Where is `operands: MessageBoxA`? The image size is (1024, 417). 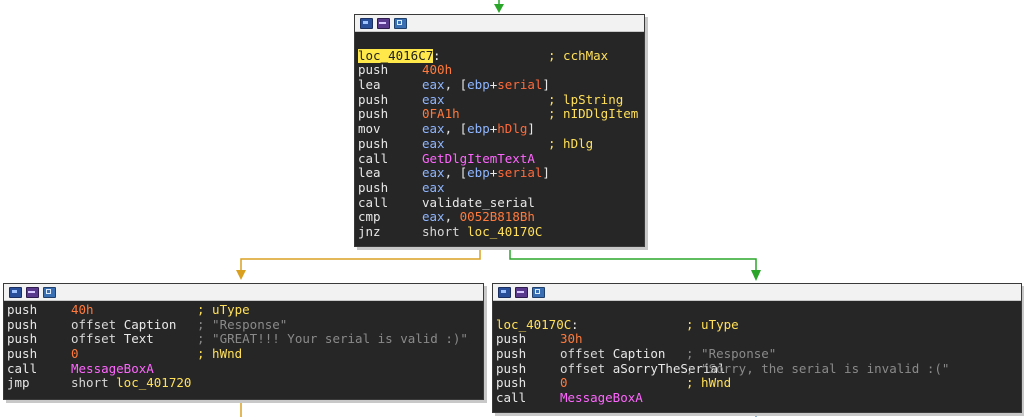 operands: MessageBoxA is located at coordinates (112, 369).